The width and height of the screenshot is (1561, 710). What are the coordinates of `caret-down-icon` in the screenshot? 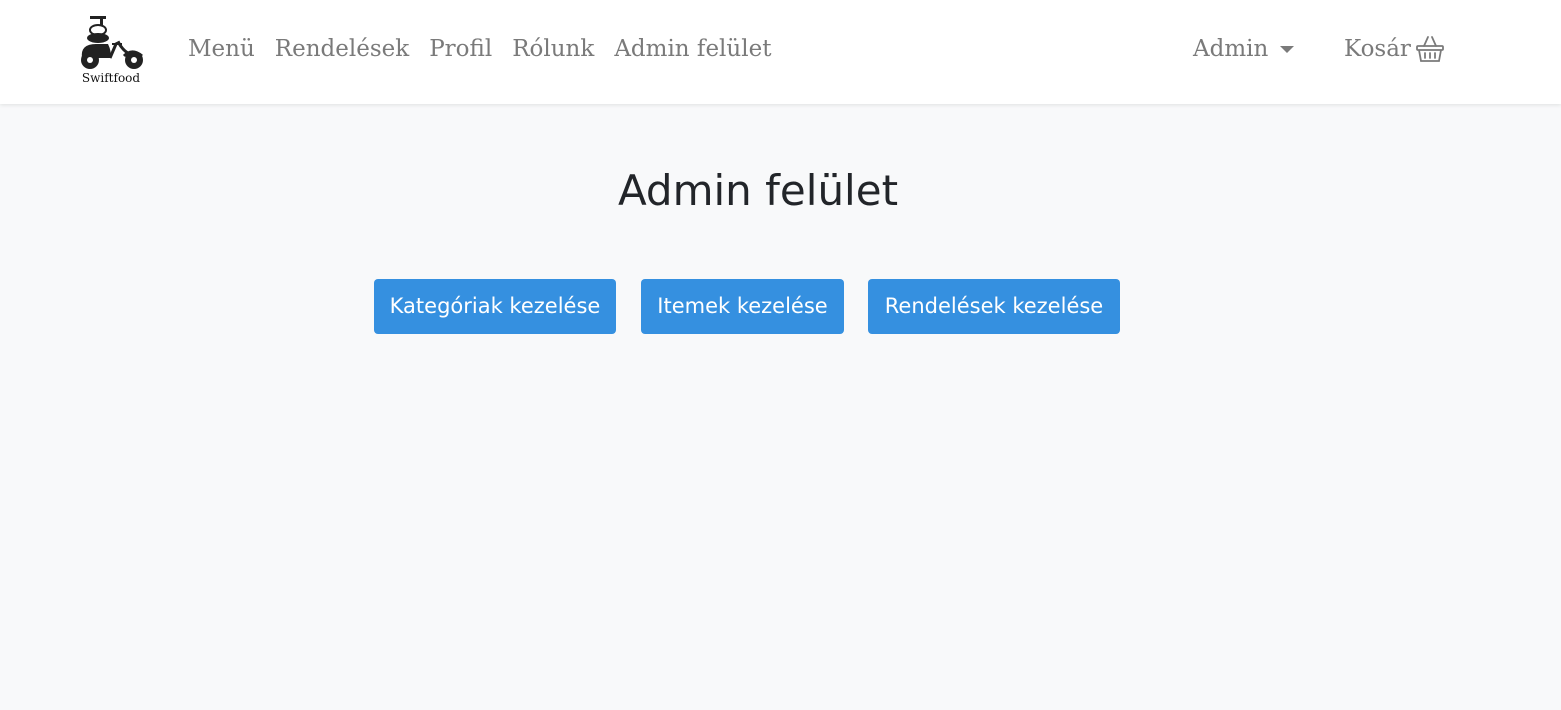 It's located at (1287, 49).